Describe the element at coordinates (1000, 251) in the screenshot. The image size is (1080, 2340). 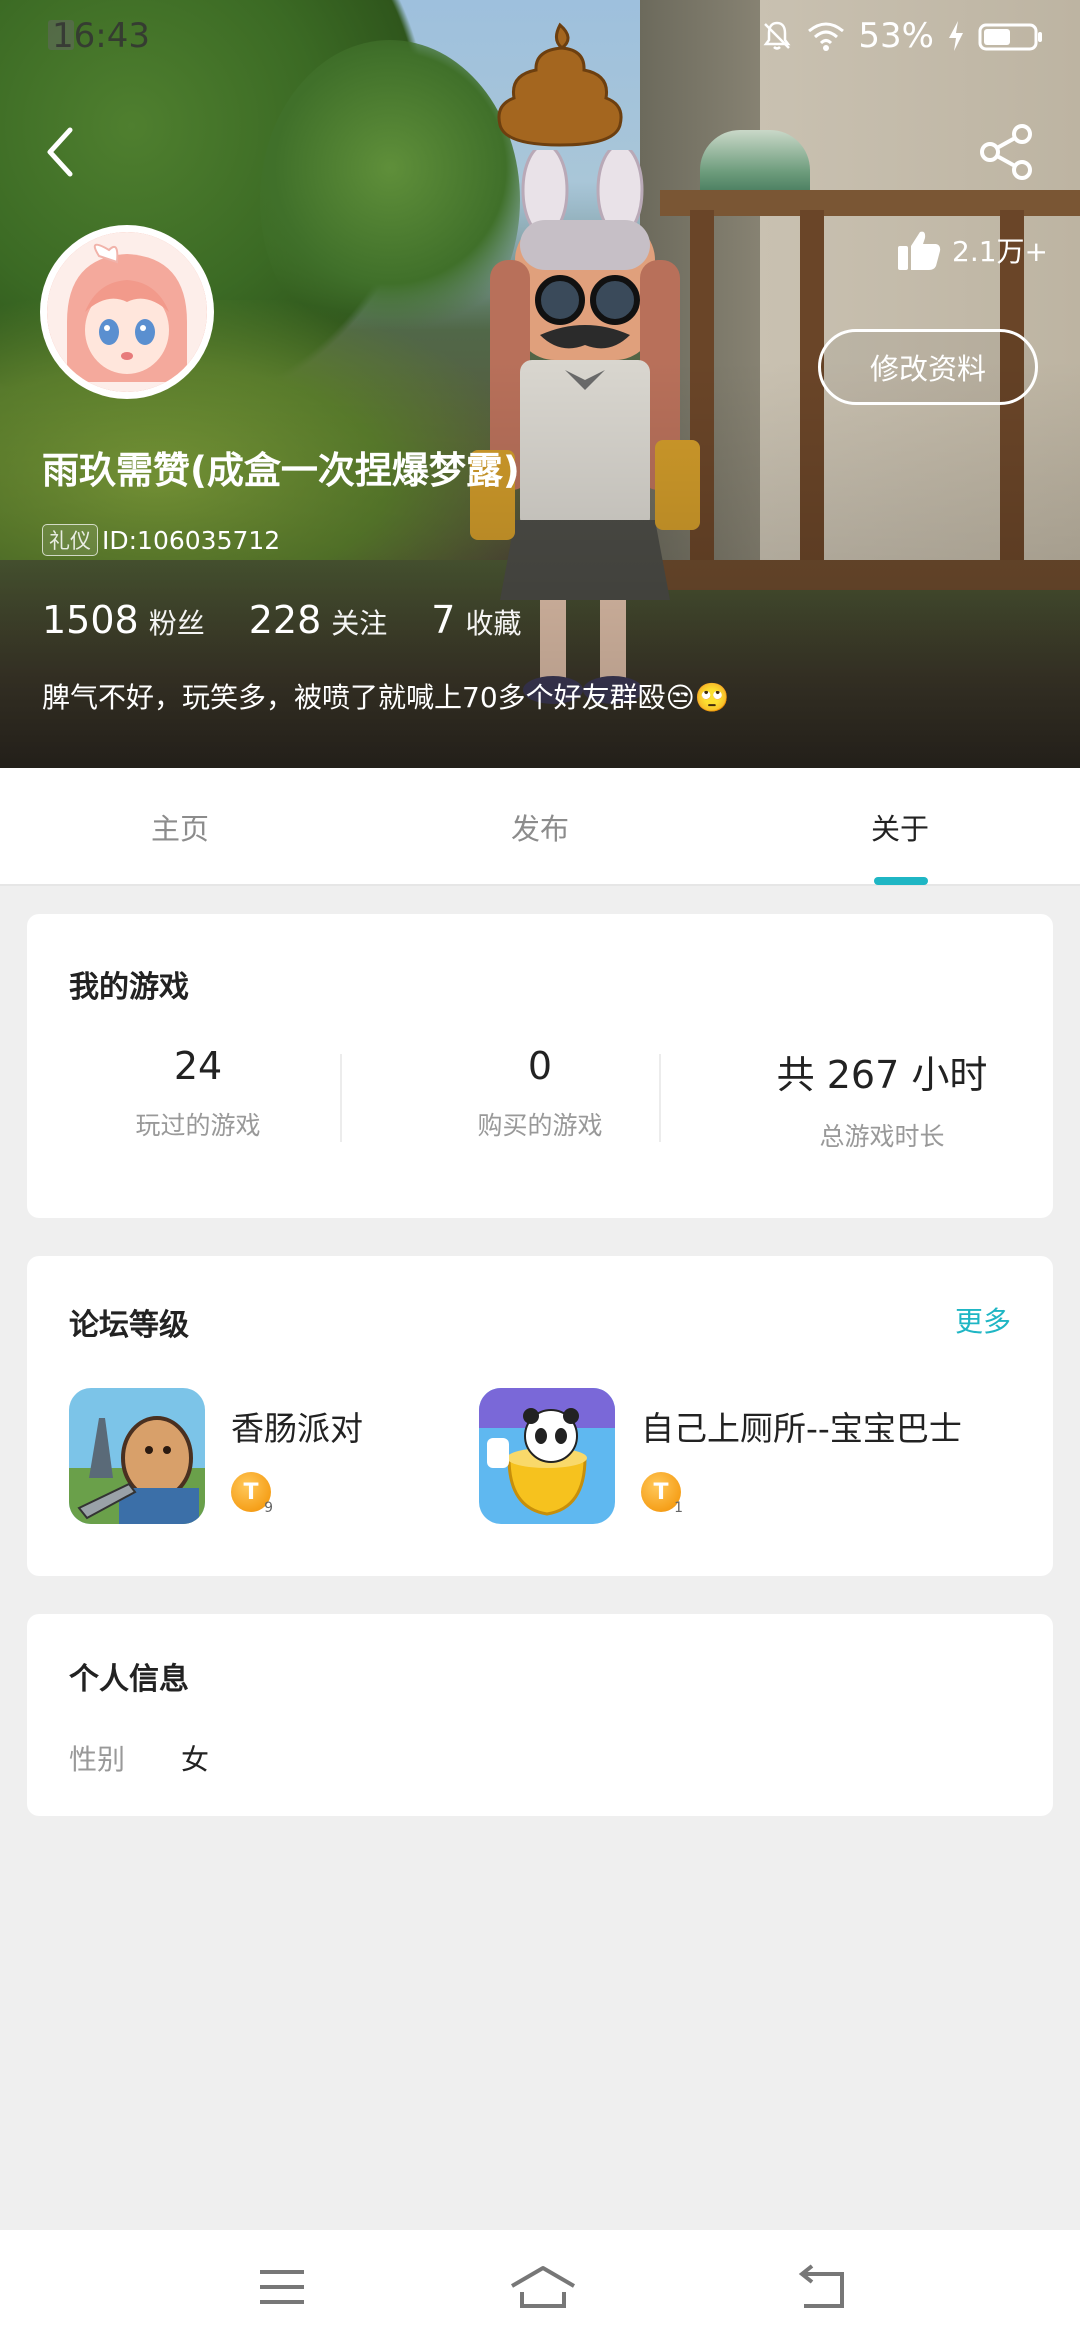
I see `like-count: 2.1万+` at that location.